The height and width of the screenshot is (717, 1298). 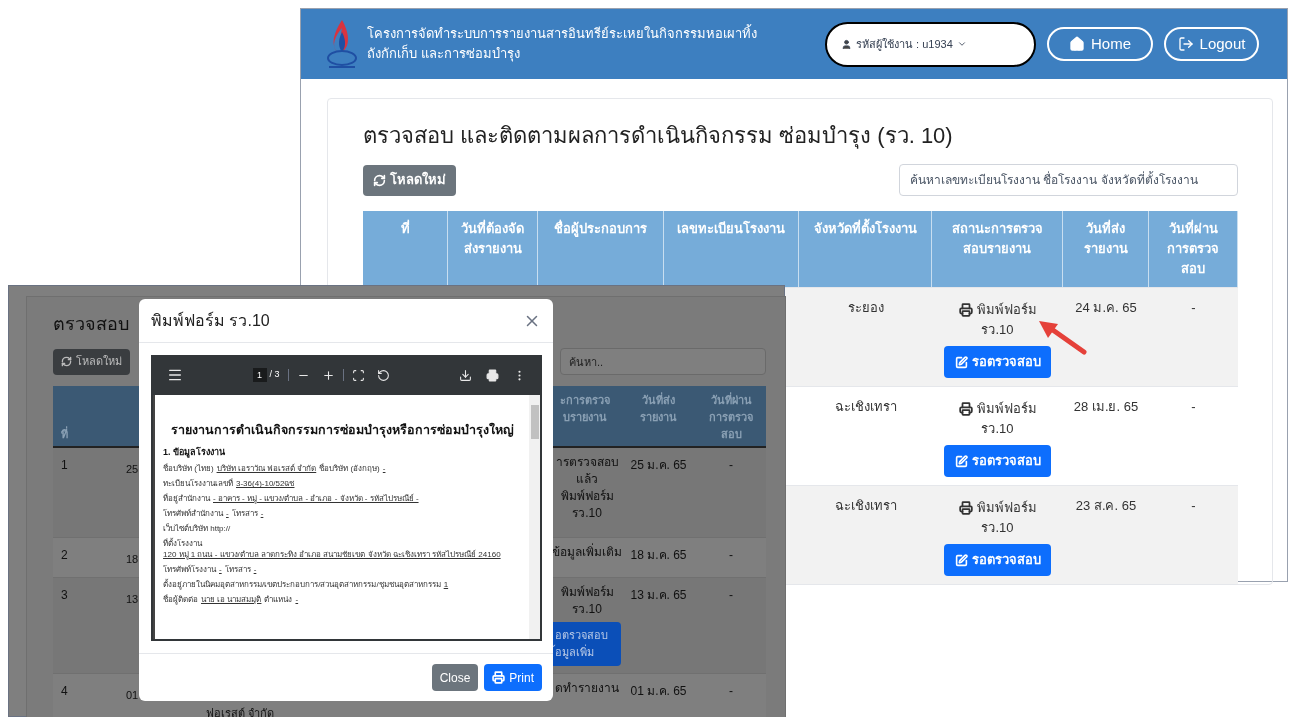 I want to click on home-button: Home, so click(x=1100, y=44).